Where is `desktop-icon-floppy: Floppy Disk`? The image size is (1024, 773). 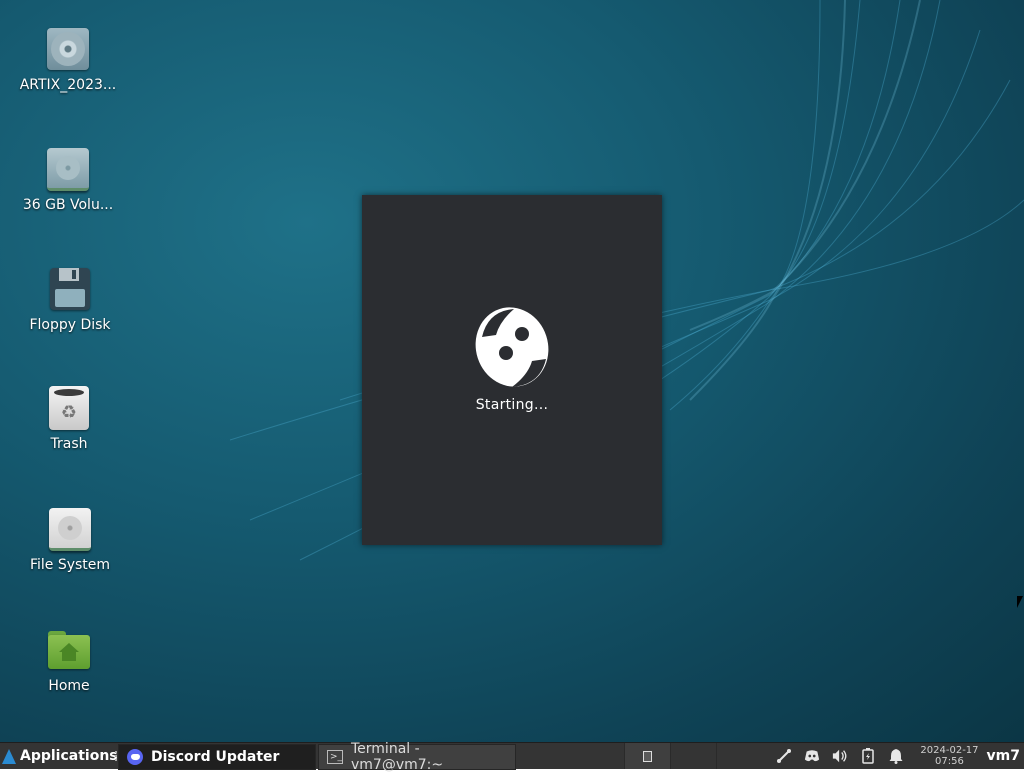 desktop-icon-floppy: Floppy Disk is located at coordinates (70, 300).